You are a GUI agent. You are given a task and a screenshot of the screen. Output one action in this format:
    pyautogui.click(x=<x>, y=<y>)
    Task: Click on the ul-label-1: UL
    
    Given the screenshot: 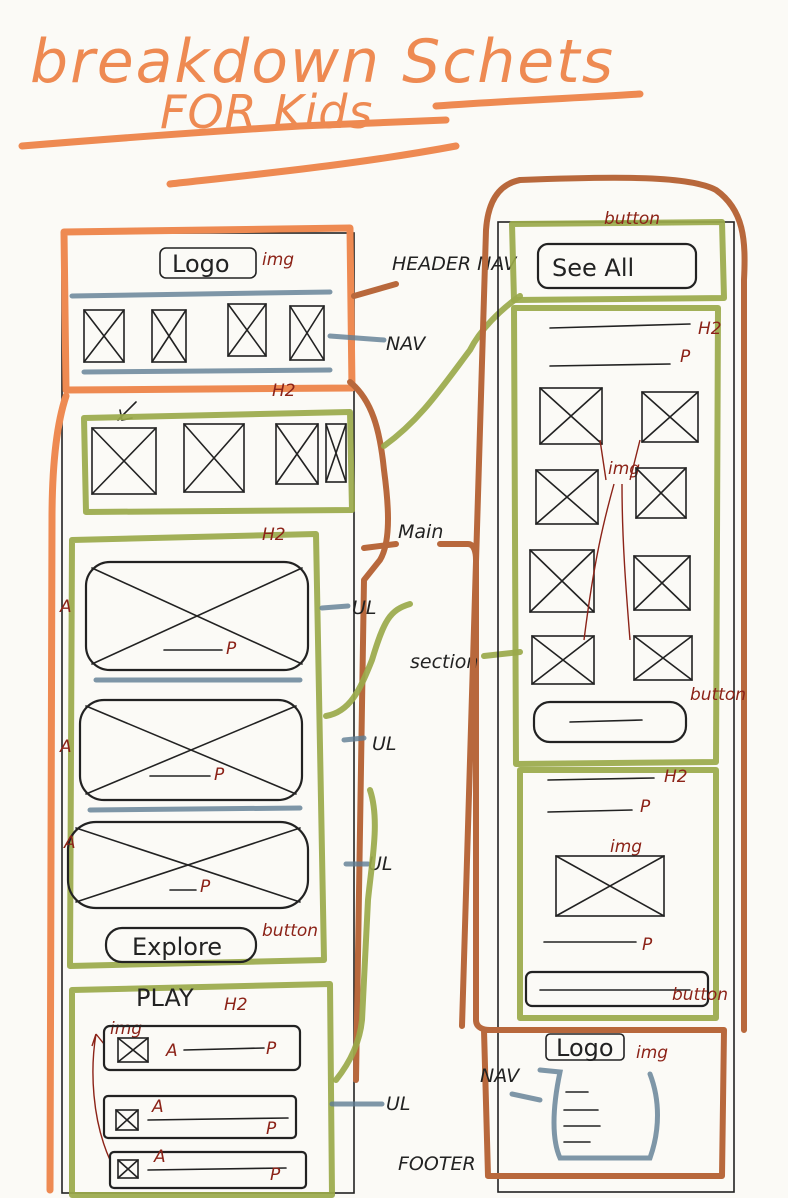 What is the action you would take?
    pyautogui.click(x=364, y=608)
    